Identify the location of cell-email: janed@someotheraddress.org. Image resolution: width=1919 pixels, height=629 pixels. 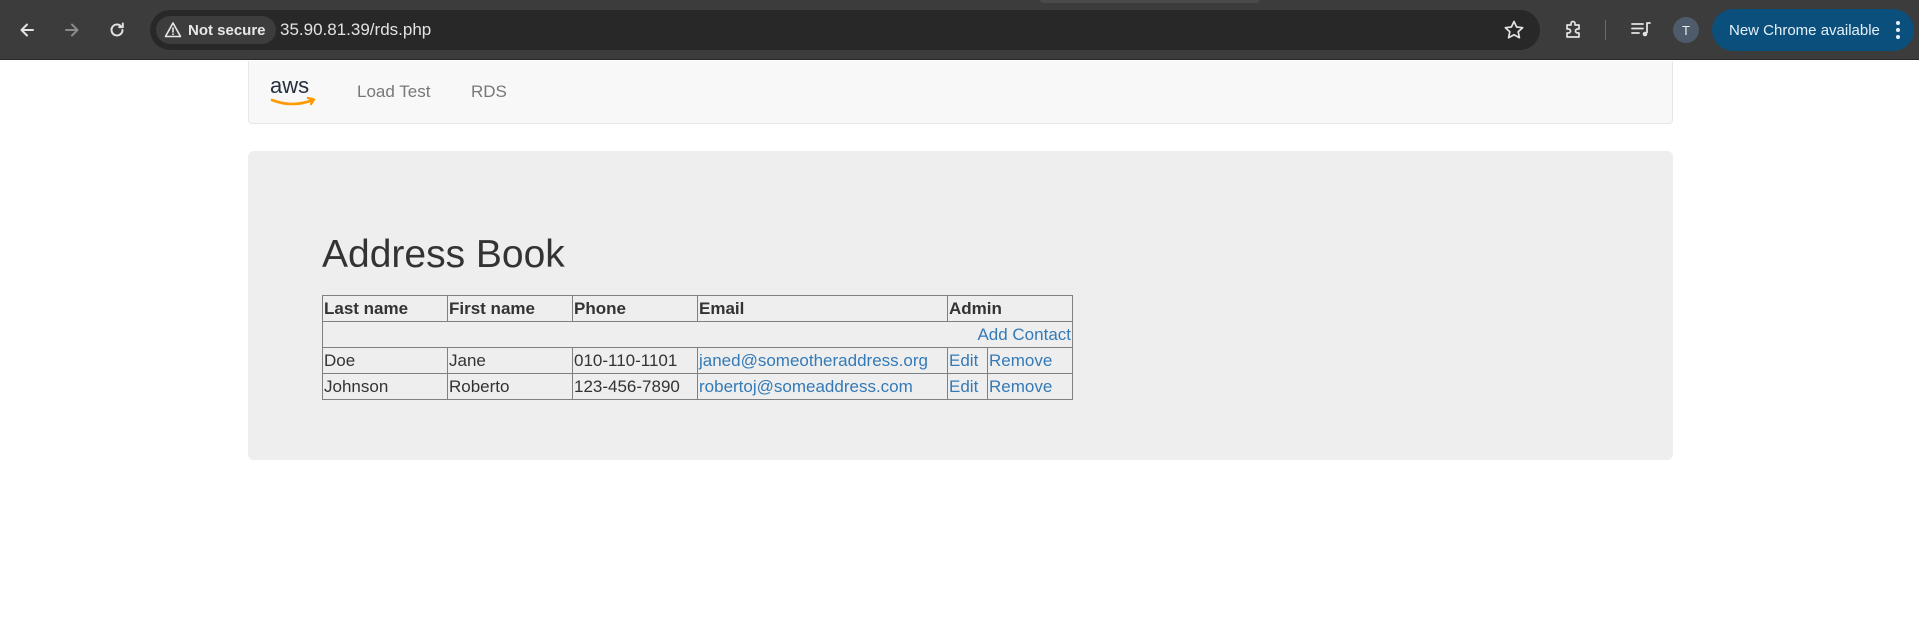
(822, 360).